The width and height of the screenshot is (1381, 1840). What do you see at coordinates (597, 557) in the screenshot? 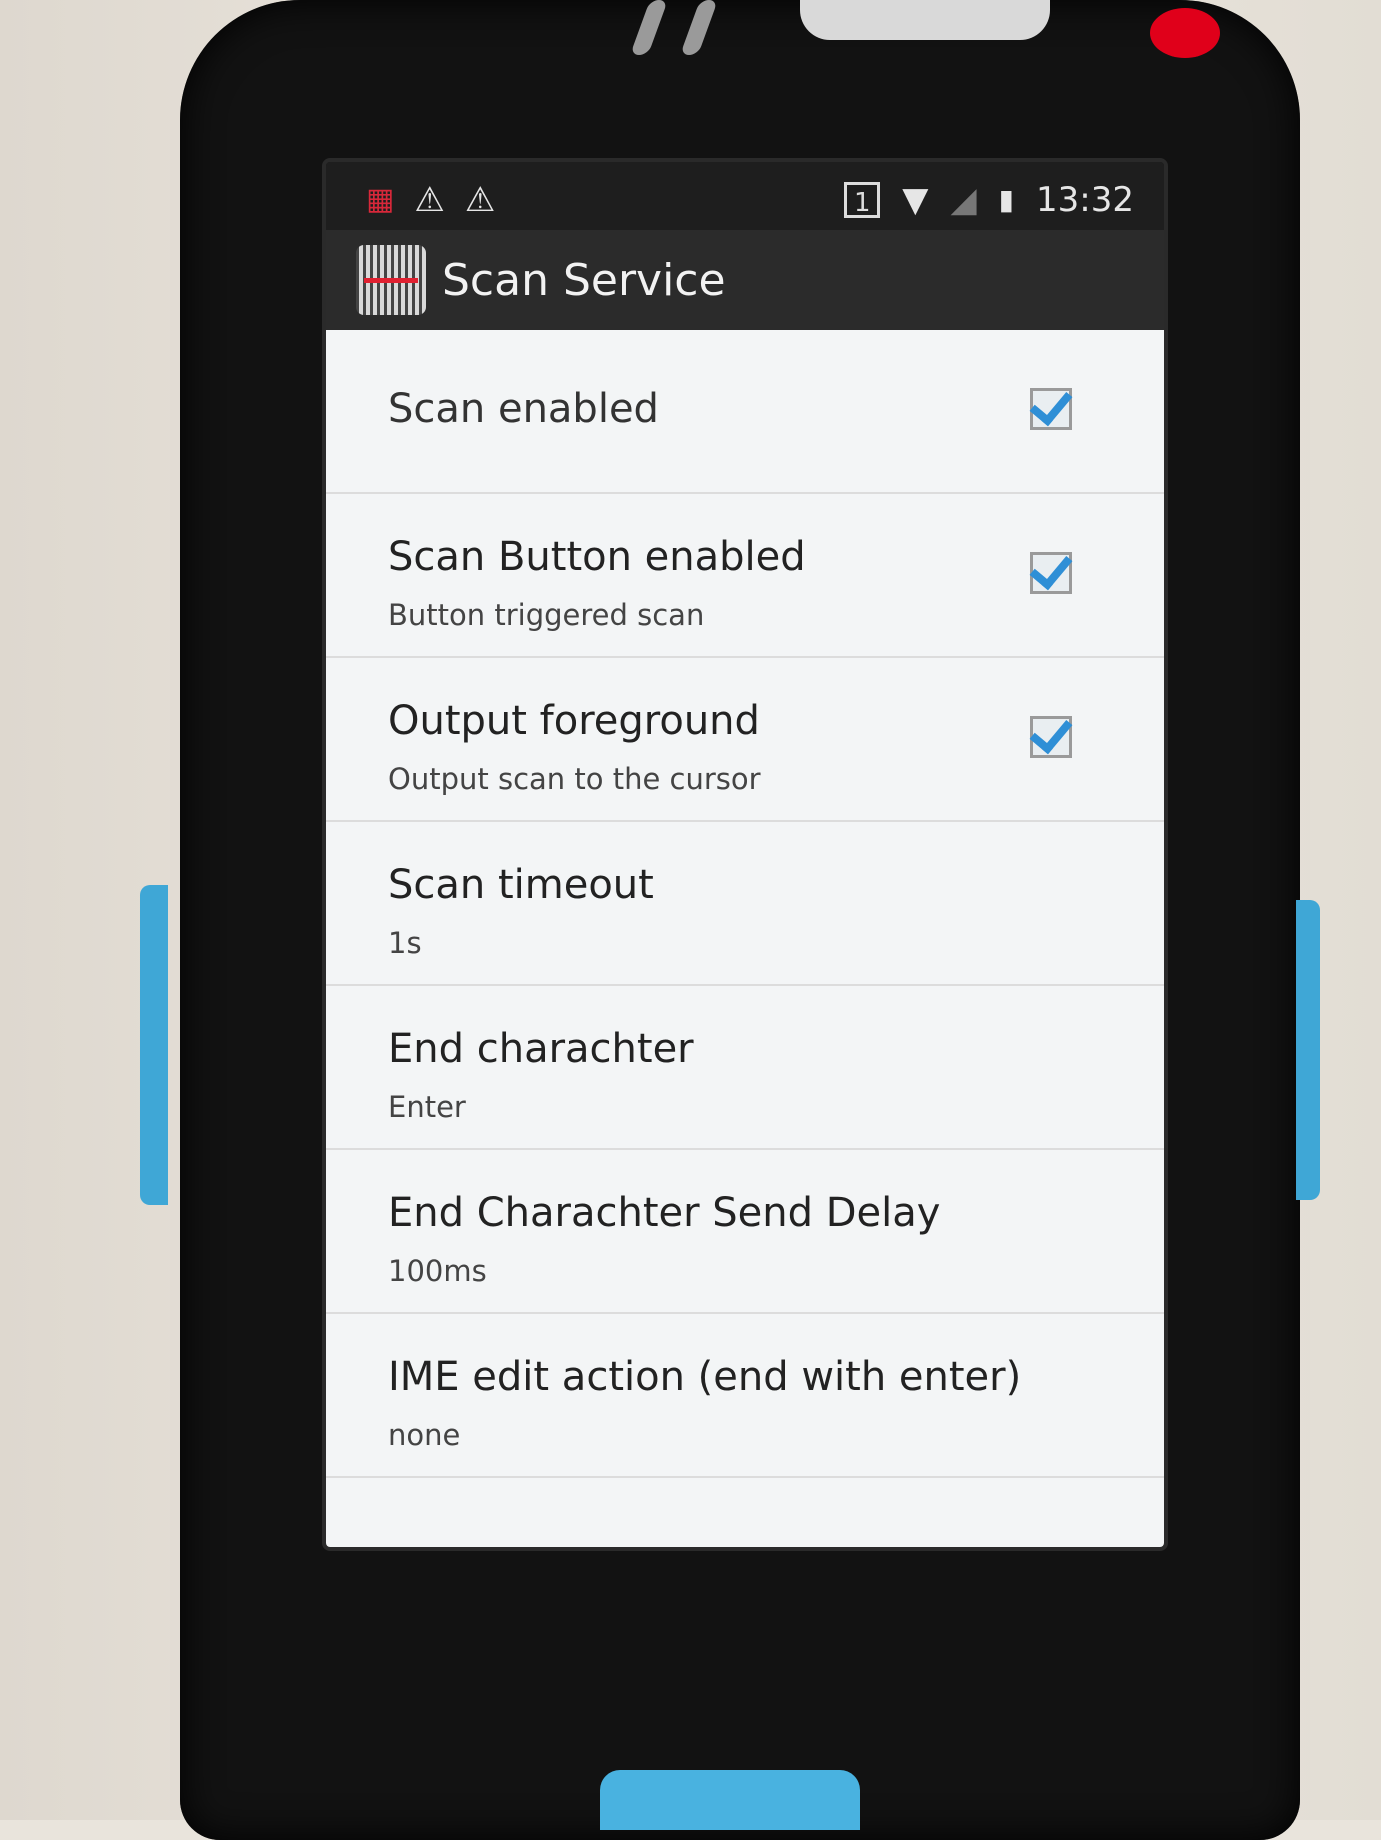
I see `pref-title: Scan Button enabled` at bounding box center [597, 557].